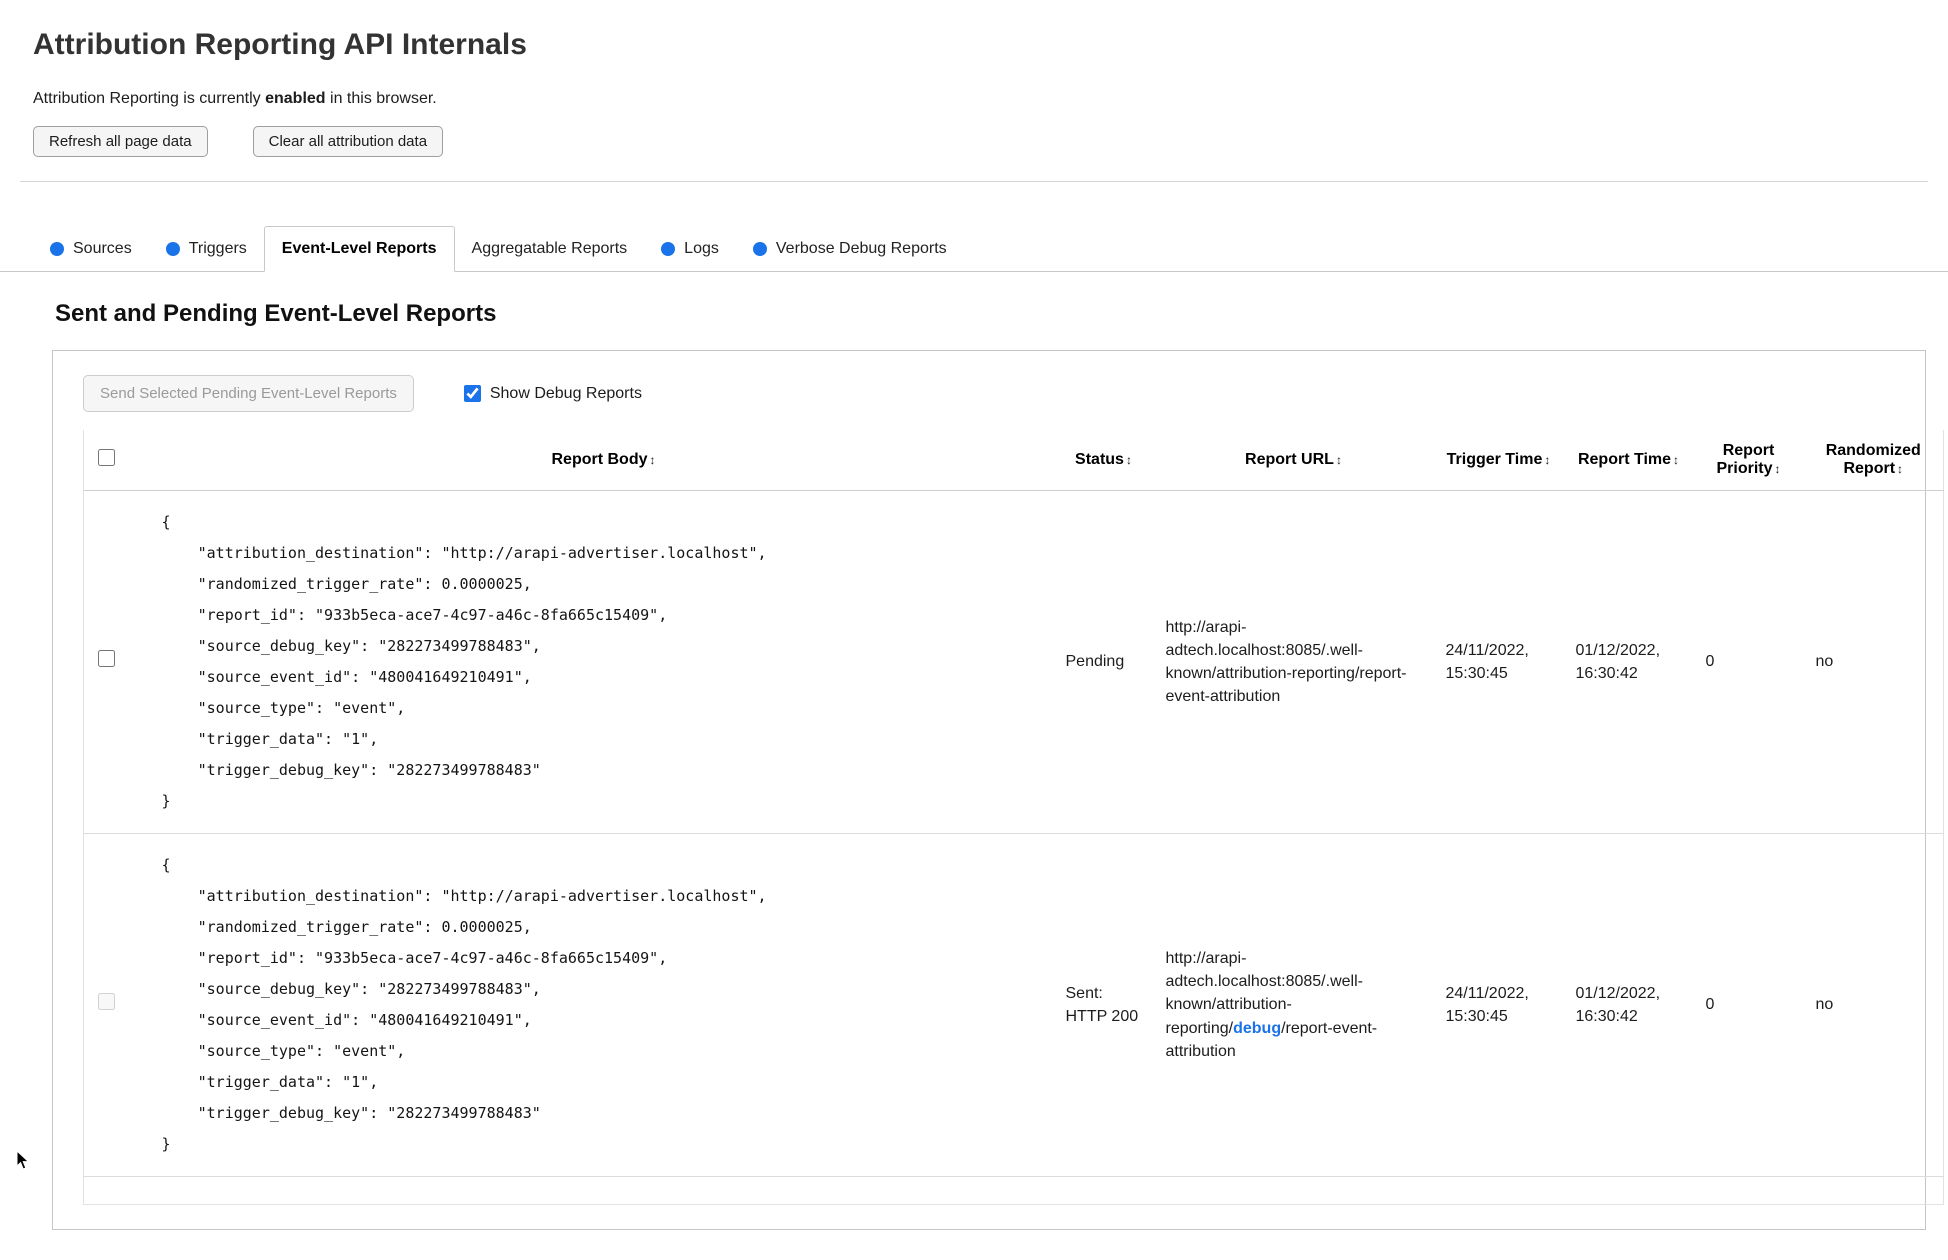  What do you see at coordinates (1103, 1005) in the screenshot?
I see `report-status: Sent: HTTP 200` at bounding box center [1103, 1005].